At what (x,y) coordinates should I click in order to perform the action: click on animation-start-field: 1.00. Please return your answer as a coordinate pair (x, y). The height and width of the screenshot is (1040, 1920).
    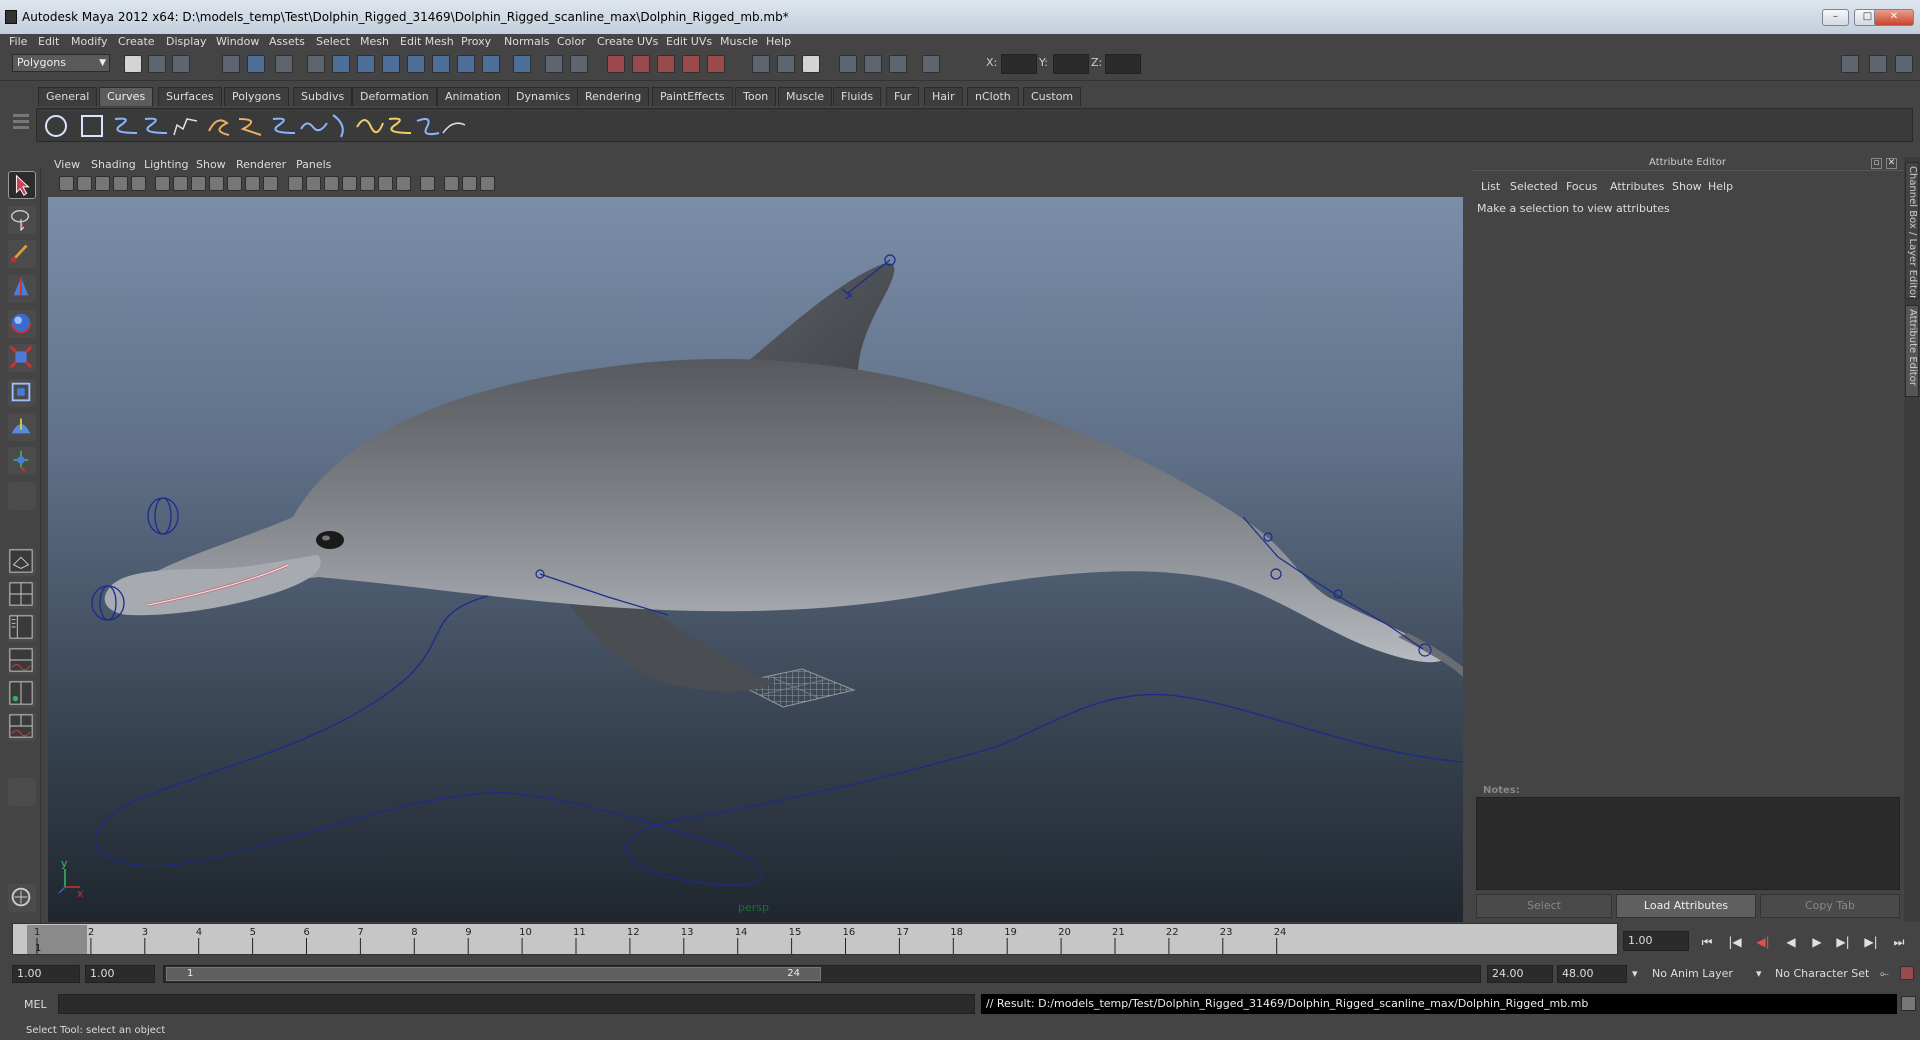
    Looking at the image, I should click on (46, 974).